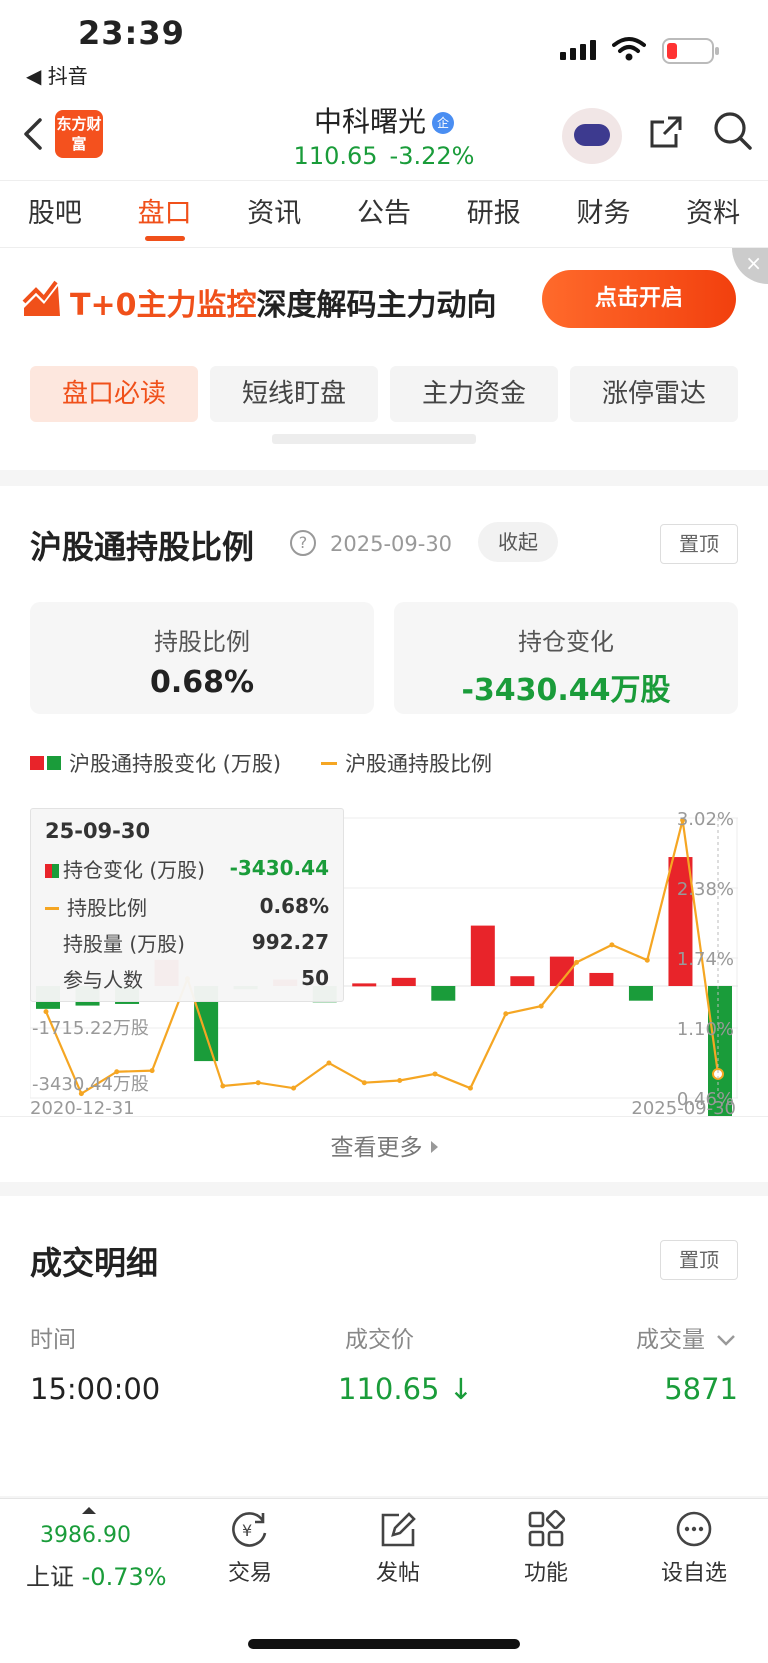 This screenshot has height=1663, width=768. Describe the element at coordinates (398, 1548) in the screenshot. I see `nav-post: 发帖` at that location.